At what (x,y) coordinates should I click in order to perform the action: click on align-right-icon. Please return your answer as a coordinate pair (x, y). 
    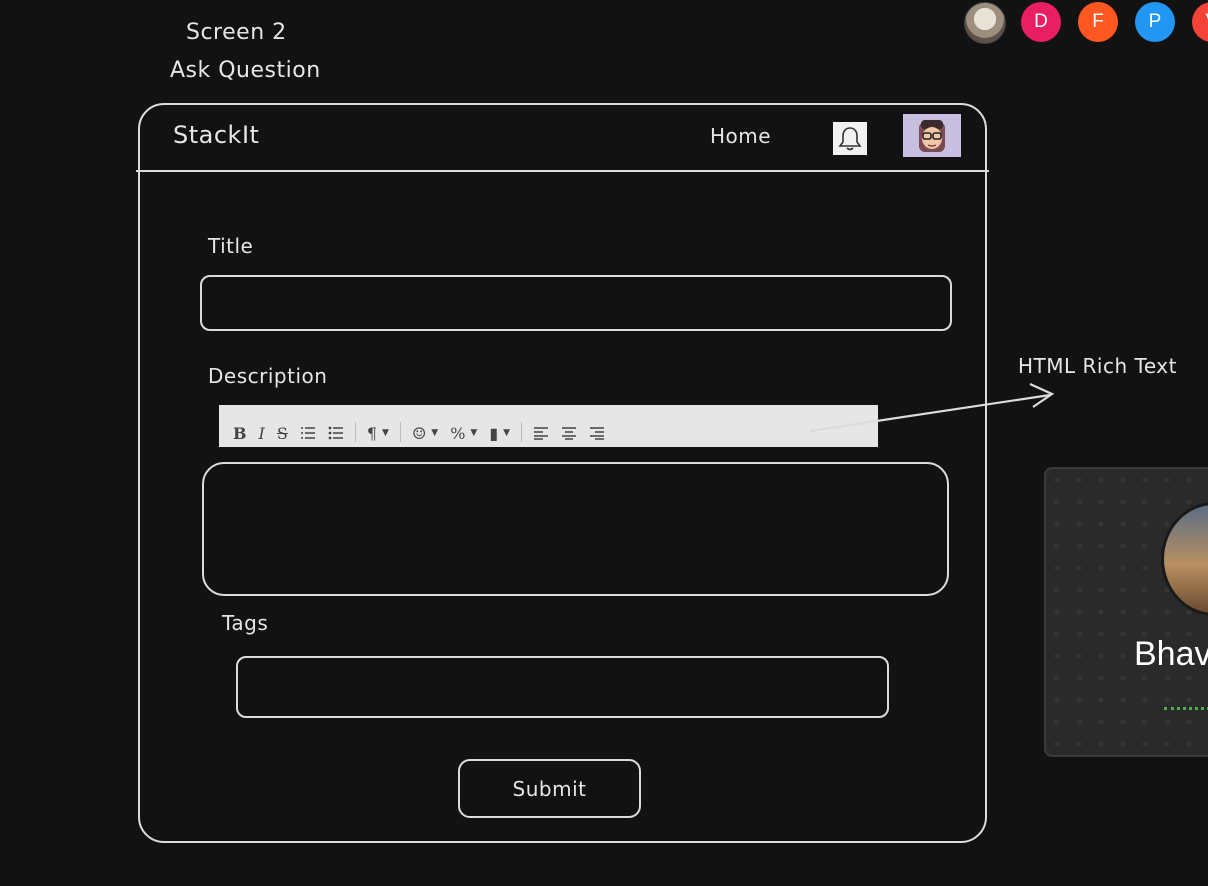
    Looking at the image, I should click on (597, 433).